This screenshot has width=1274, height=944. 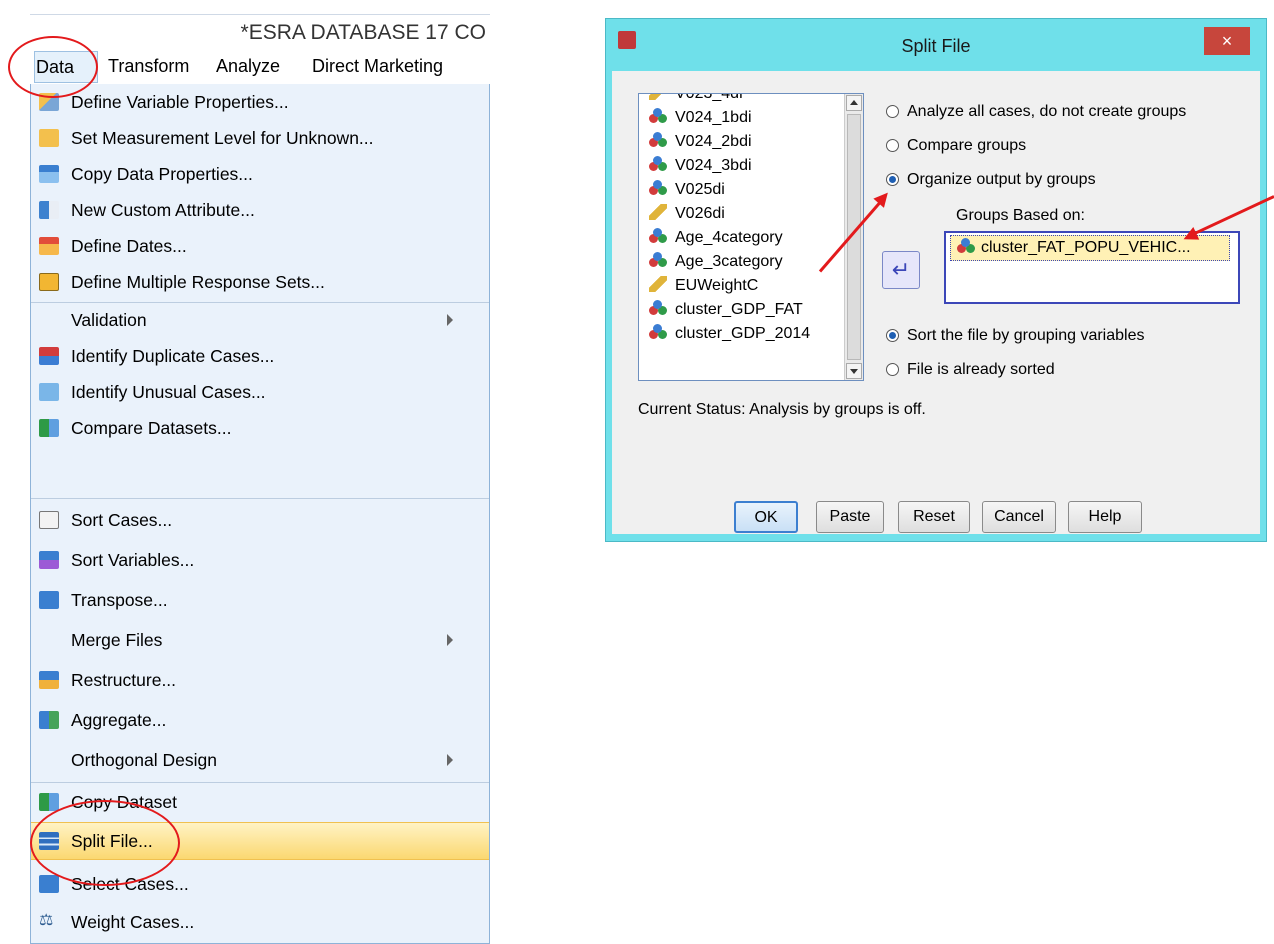 I want to click on scroll-down-icon, so click(x=854, y=371).